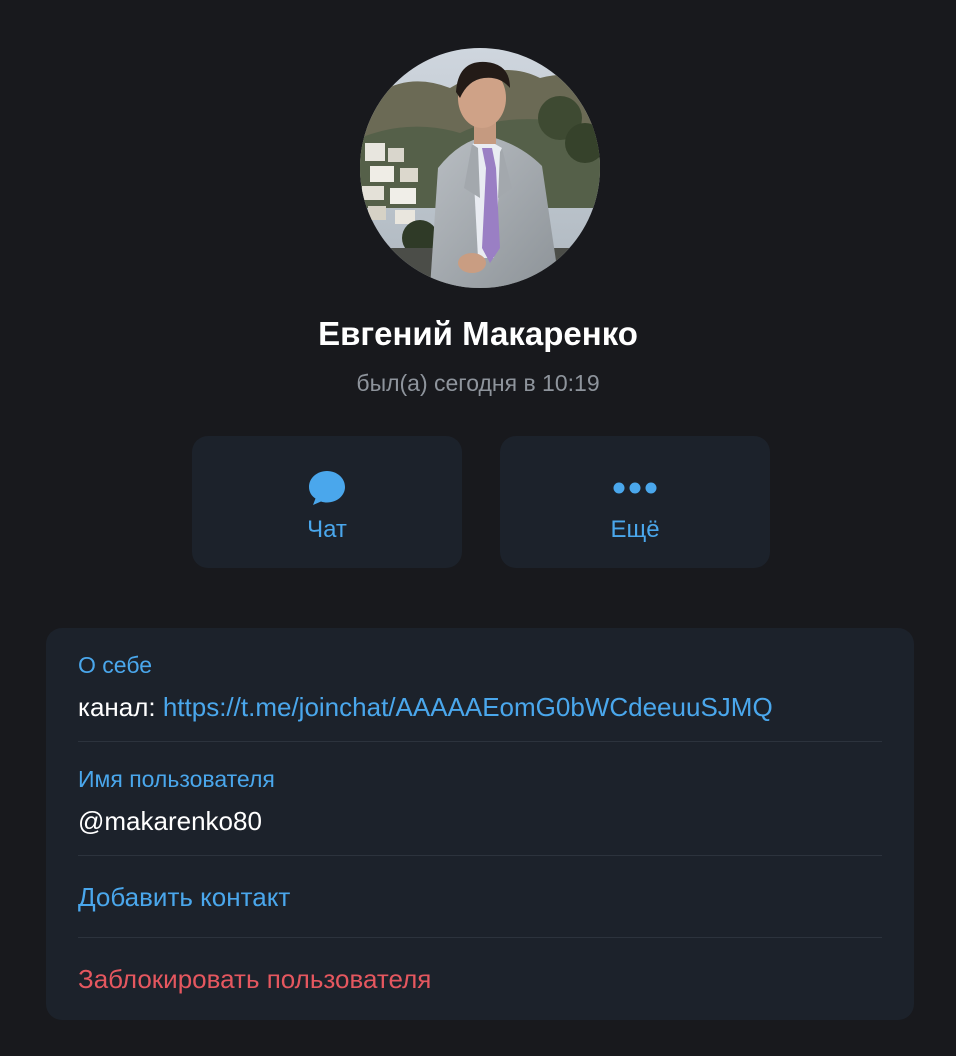  I want to click on chat-button-label: Чат, so click(327, 529).